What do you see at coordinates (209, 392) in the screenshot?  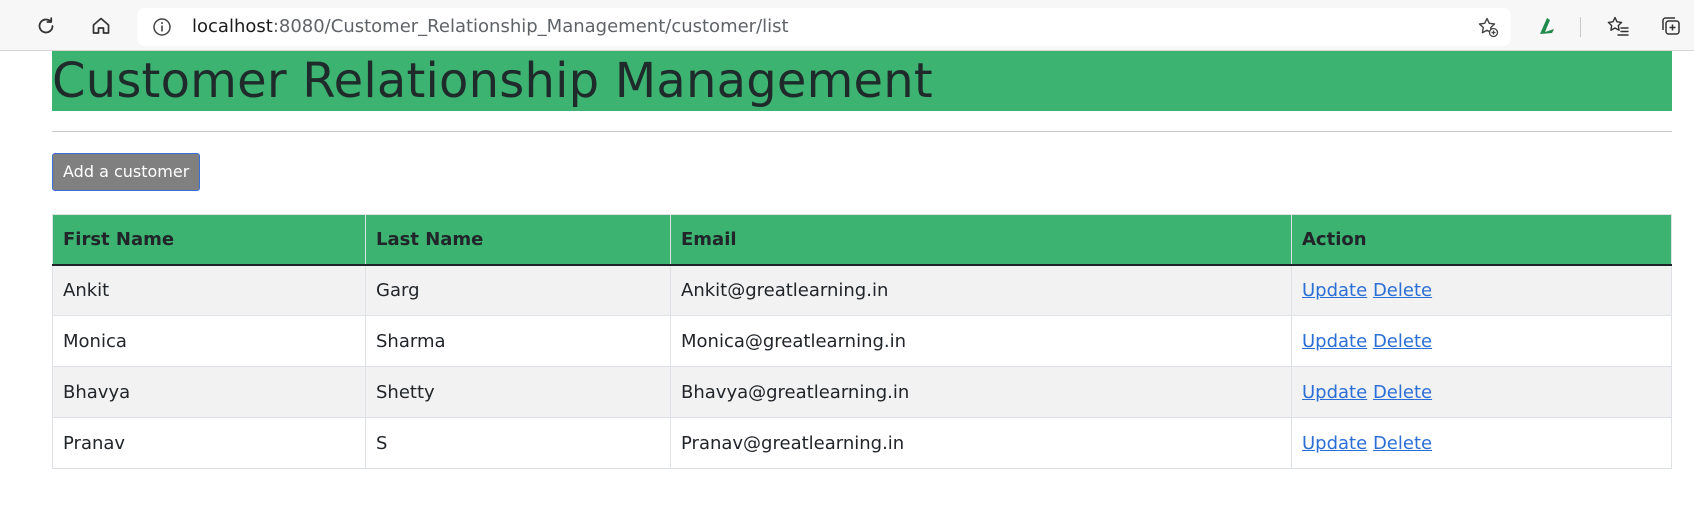 I see `cell-first-name: Bhavya` at bounding box center [209, 392].